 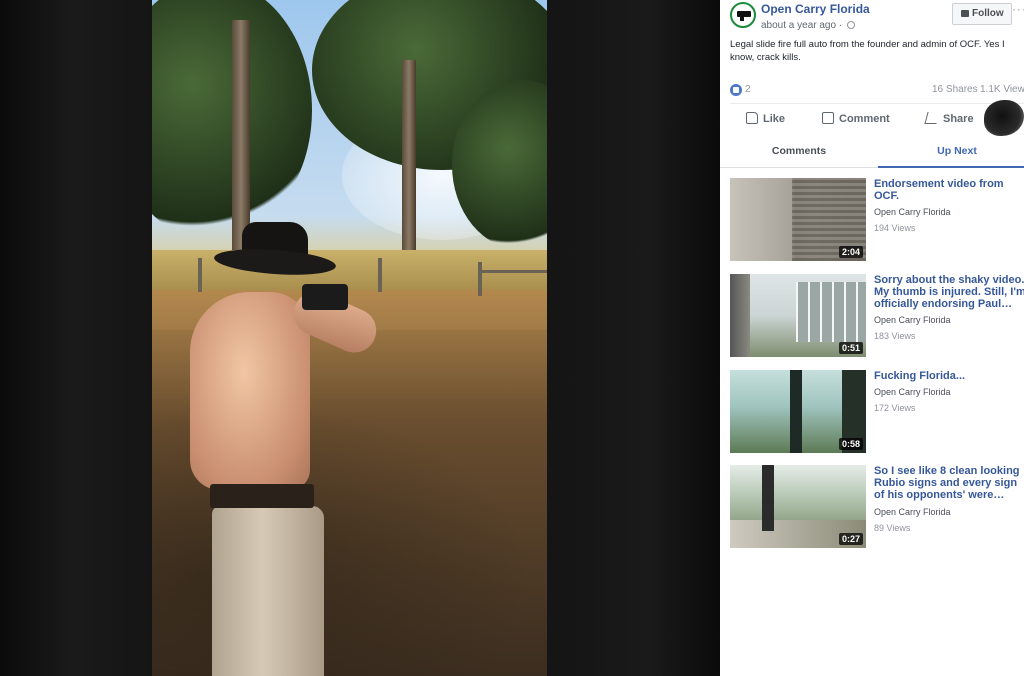 I want to click on like-count: 2, so click(x=748, y=89).